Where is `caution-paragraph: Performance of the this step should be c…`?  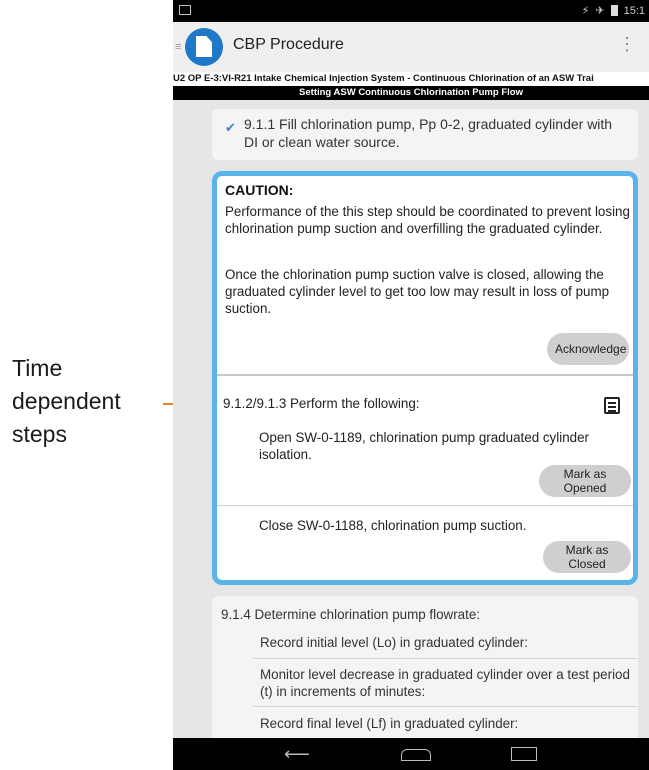
caution-paragraph: Performance of the this step should be c… is located at coordinates (427, 220).